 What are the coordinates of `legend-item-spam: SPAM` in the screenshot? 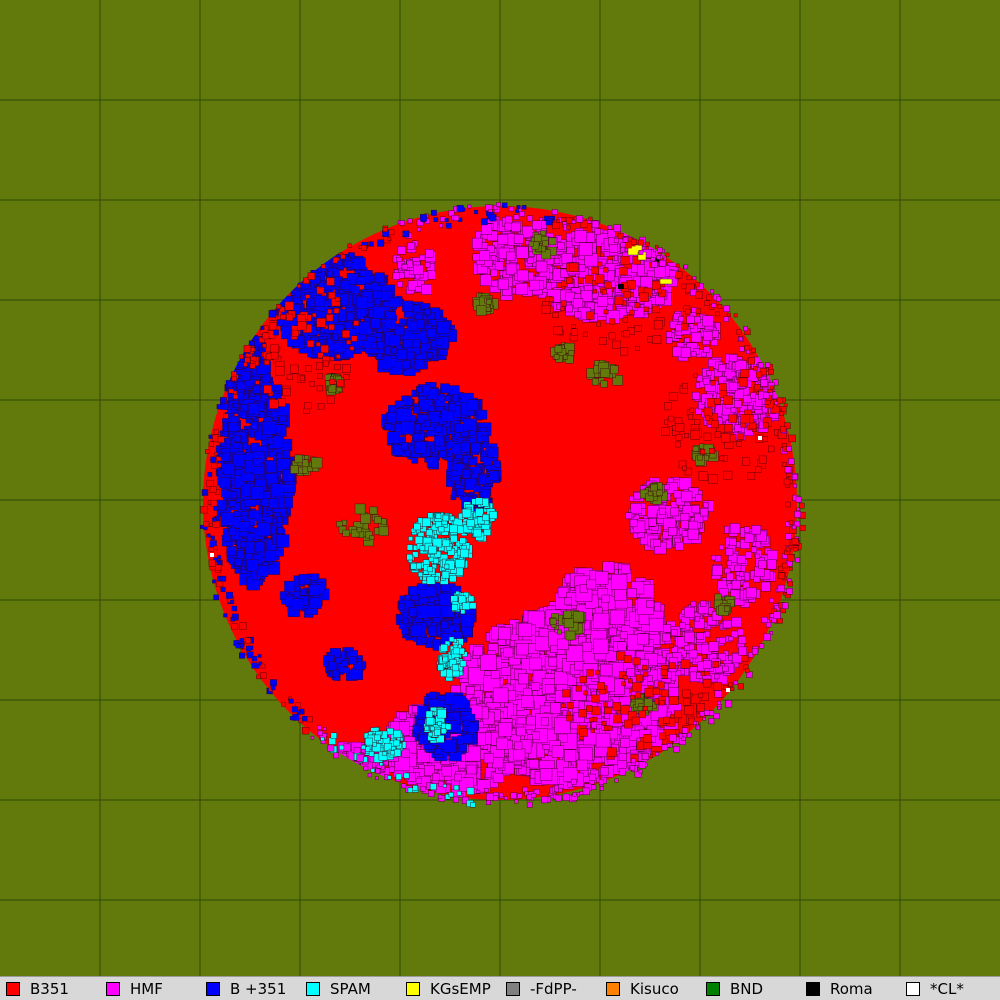 It's located at (338, 989).